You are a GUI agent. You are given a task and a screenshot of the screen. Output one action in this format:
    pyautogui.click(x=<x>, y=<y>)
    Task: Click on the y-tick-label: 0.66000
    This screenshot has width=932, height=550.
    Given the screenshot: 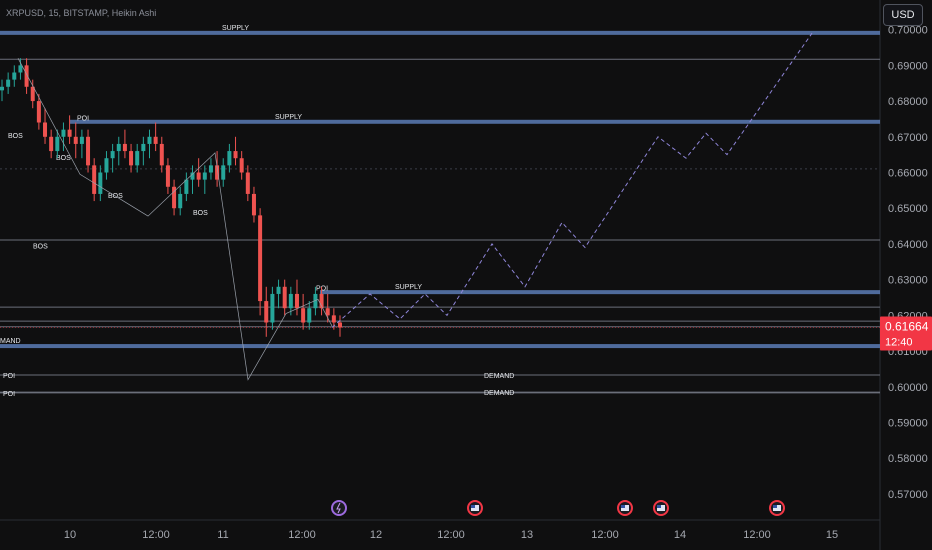 What is the action you would take?
    pyautogui.click(x=908, y=174)
    